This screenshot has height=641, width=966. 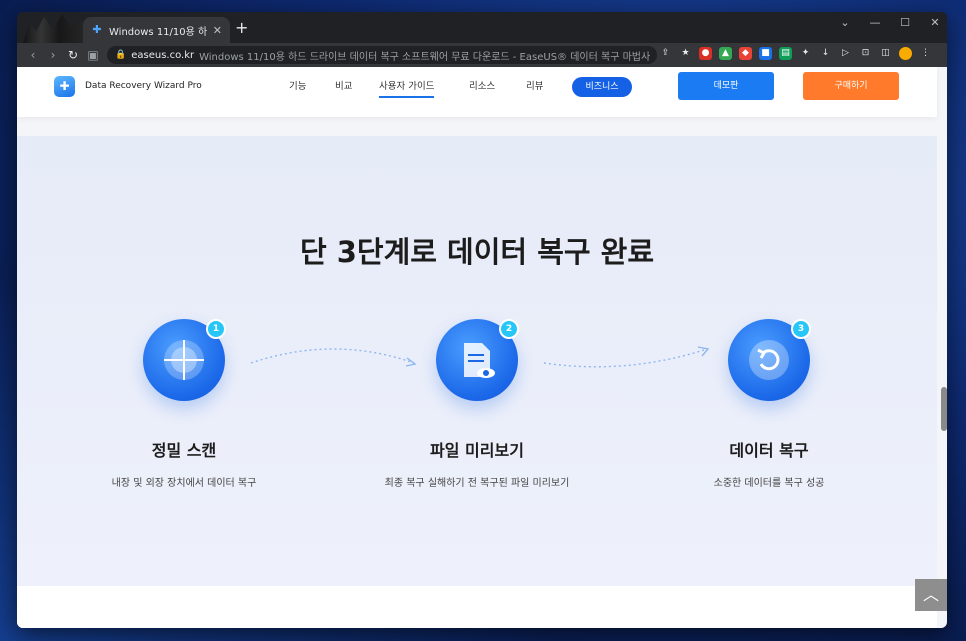 I want to click on reload-button: ↻, so click(x=73, y=55).